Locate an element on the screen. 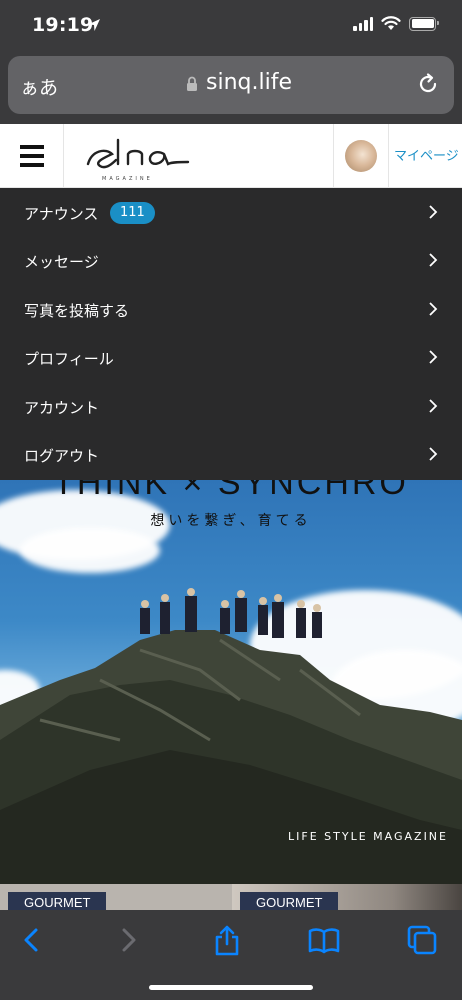 Image resolution: width=462 pixels, height=1000 pixels. menu-item-account: アカウント is located at coordinates (231, 406).